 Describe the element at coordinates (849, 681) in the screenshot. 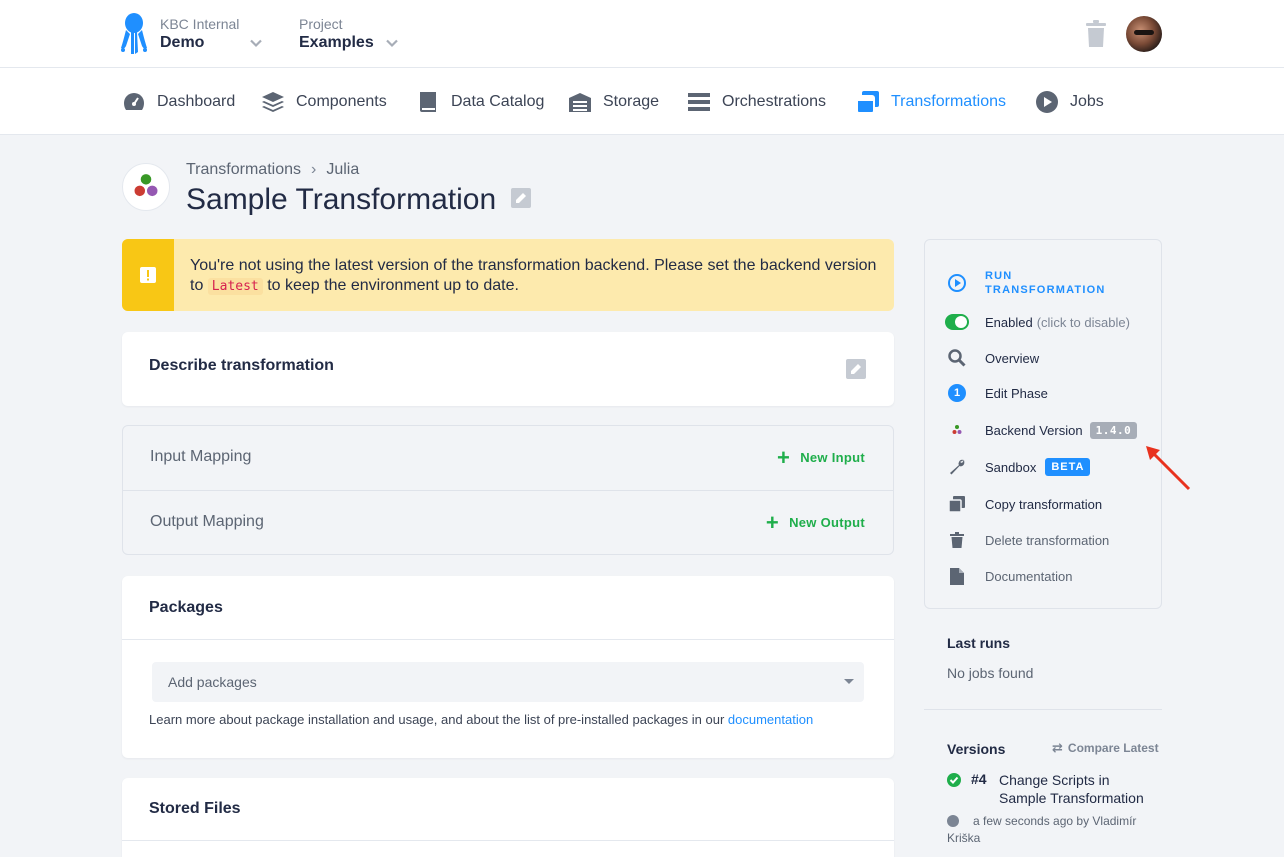

I see `caret-down-icon` at that location.